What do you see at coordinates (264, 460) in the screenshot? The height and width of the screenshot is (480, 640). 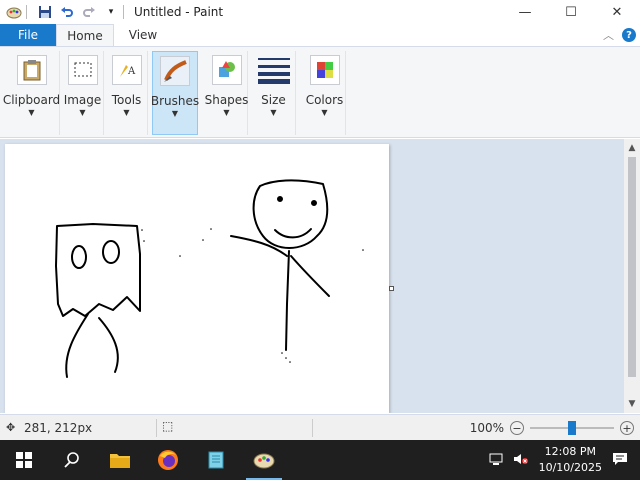 I see `paint-icon` at bounding box center [264, 460].